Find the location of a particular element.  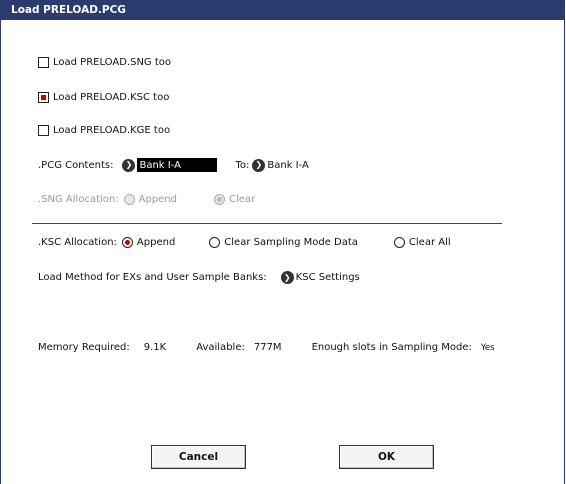

ksc-clear-sampling-label: Clear Sampling Mode Data is located at coordinates (291, 242).